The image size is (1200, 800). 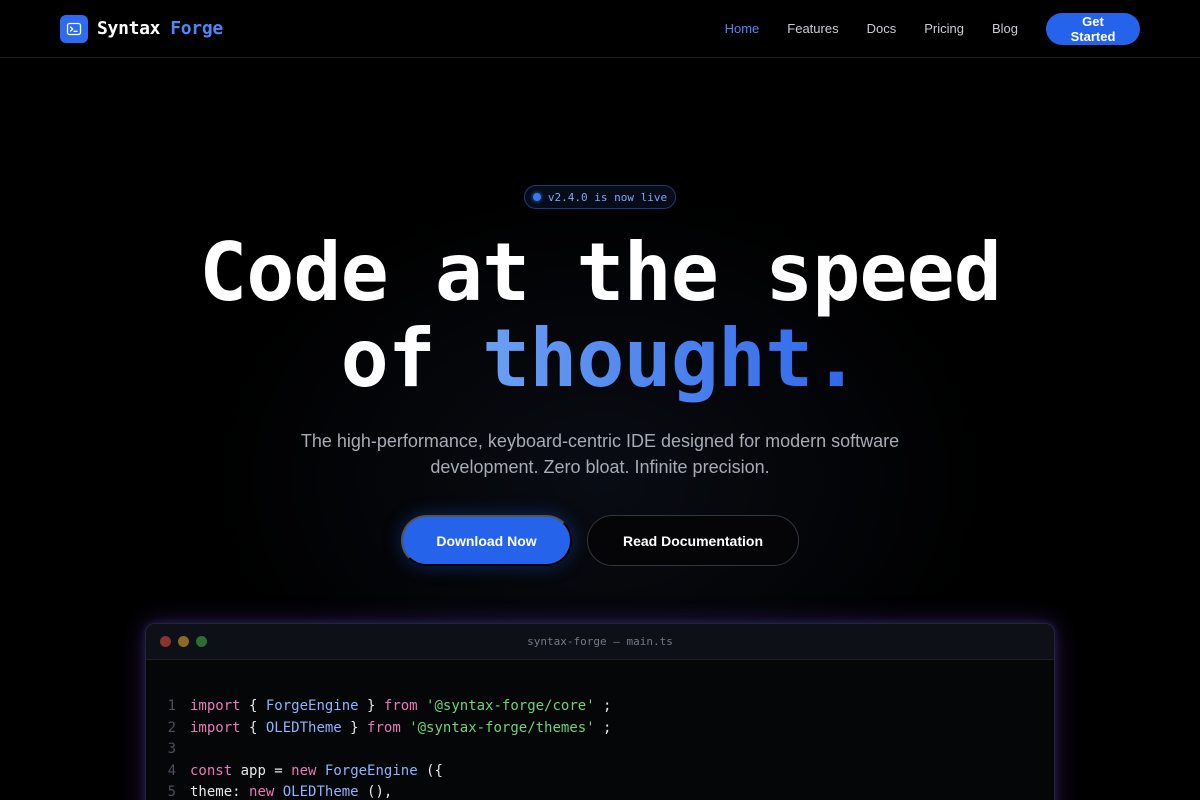 What do you see at coordinates (600, 272) in the screenshot?
I see `headline-line1: Code at the speed` at bounding box center [600, 272].